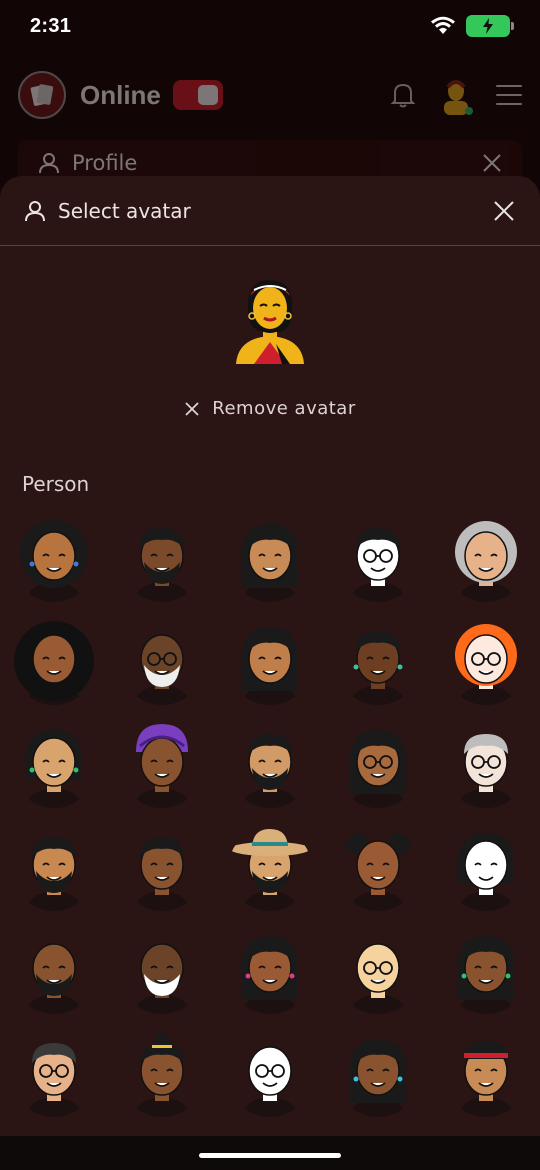 The image size is (540, 1170). What do you see at coordinates (51, 25) in the screenshot?
I see `status-time: 2:31` at bounding box center [51, 25].